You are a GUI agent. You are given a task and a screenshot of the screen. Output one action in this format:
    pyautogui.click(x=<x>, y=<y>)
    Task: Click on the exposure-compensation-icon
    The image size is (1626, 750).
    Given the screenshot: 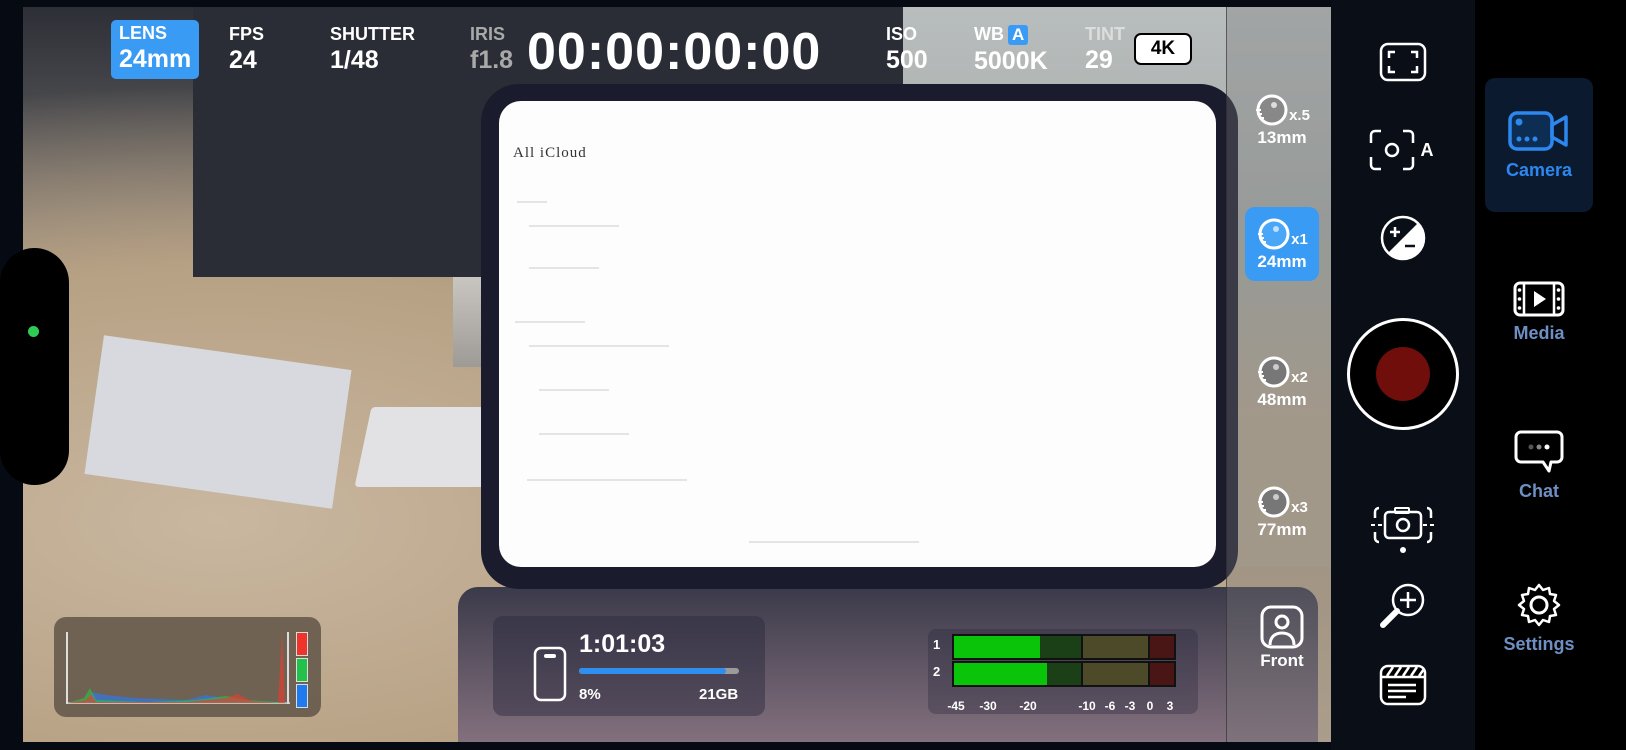 What is the action you would take?
    pyautogui.click(x=1403, y=238)
    